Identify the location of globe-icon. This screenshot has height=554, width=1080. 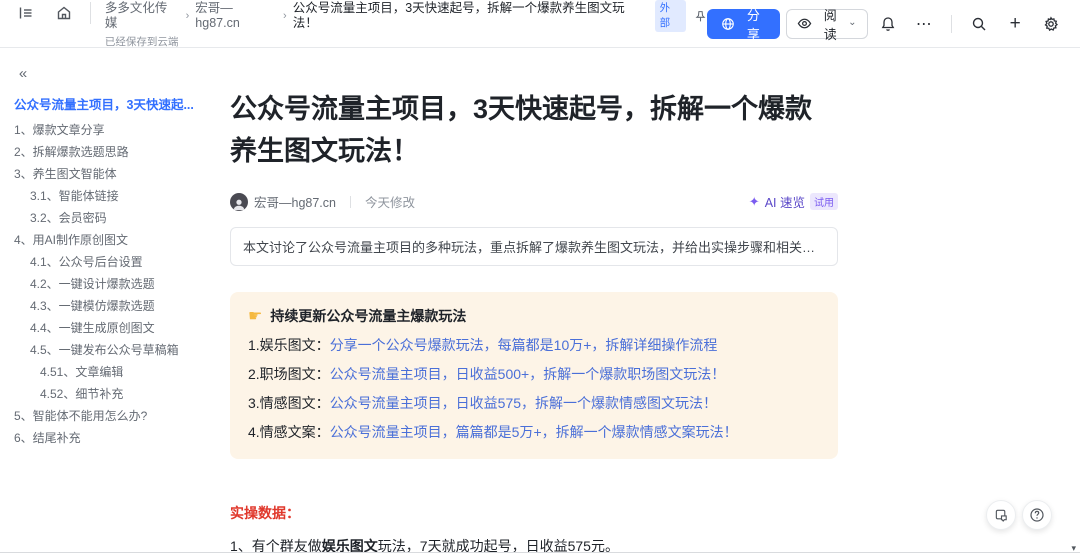
(728, 24).